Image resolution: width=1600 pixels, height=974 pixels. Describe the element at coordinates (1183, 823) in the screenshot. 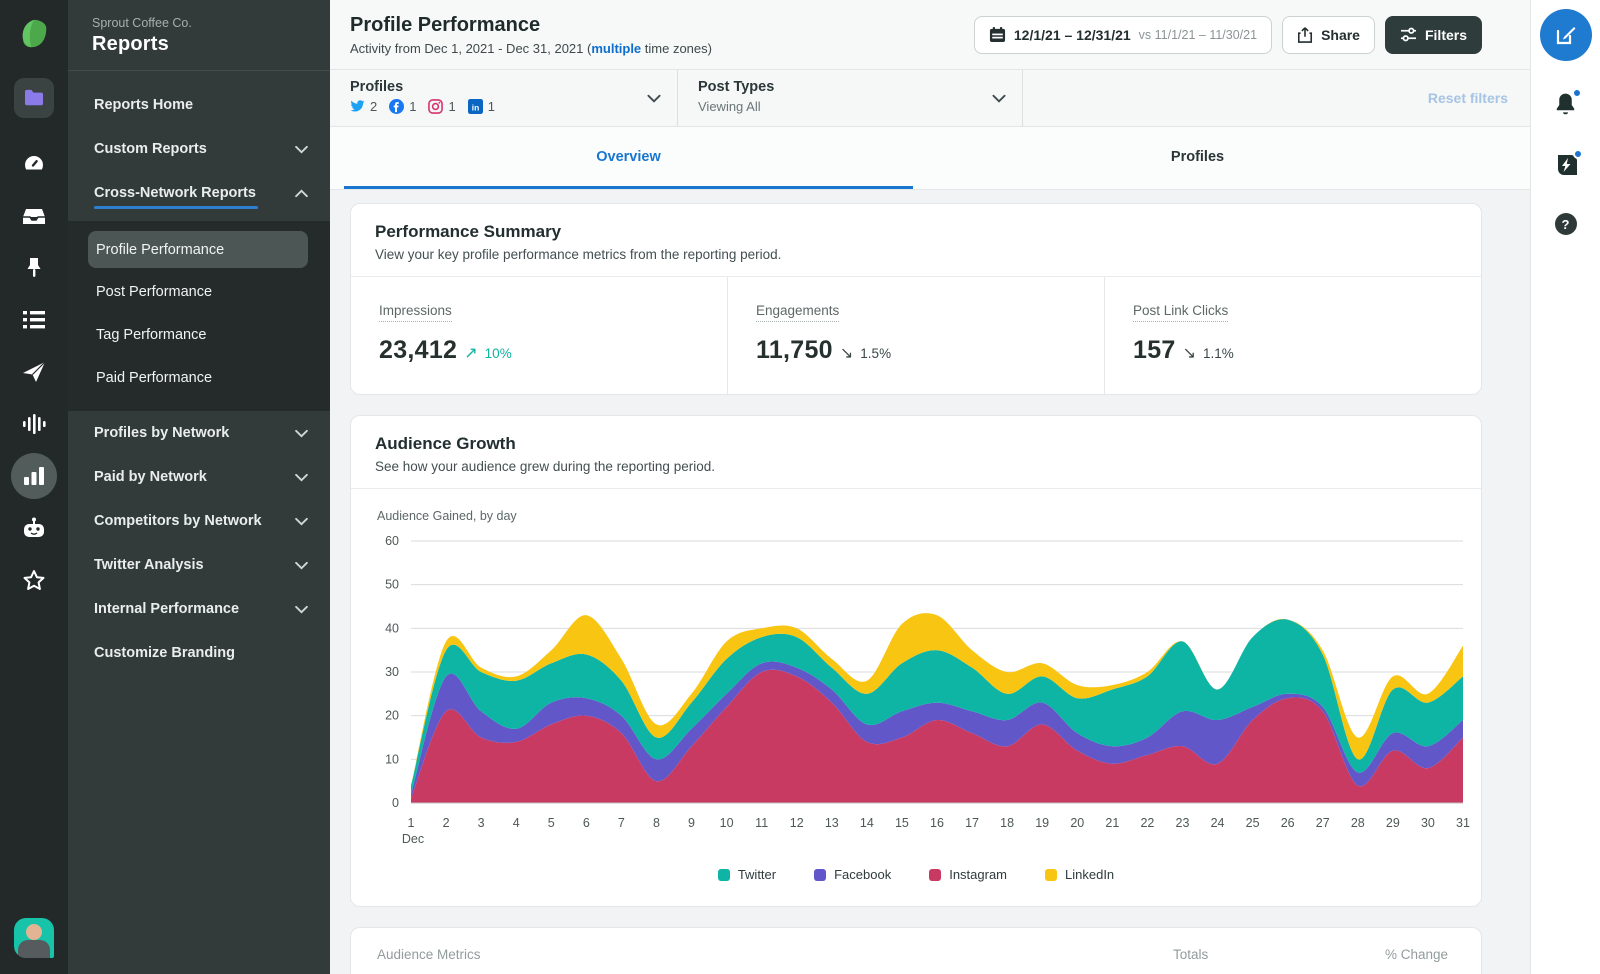

I see `svg-text: 23` at that location.